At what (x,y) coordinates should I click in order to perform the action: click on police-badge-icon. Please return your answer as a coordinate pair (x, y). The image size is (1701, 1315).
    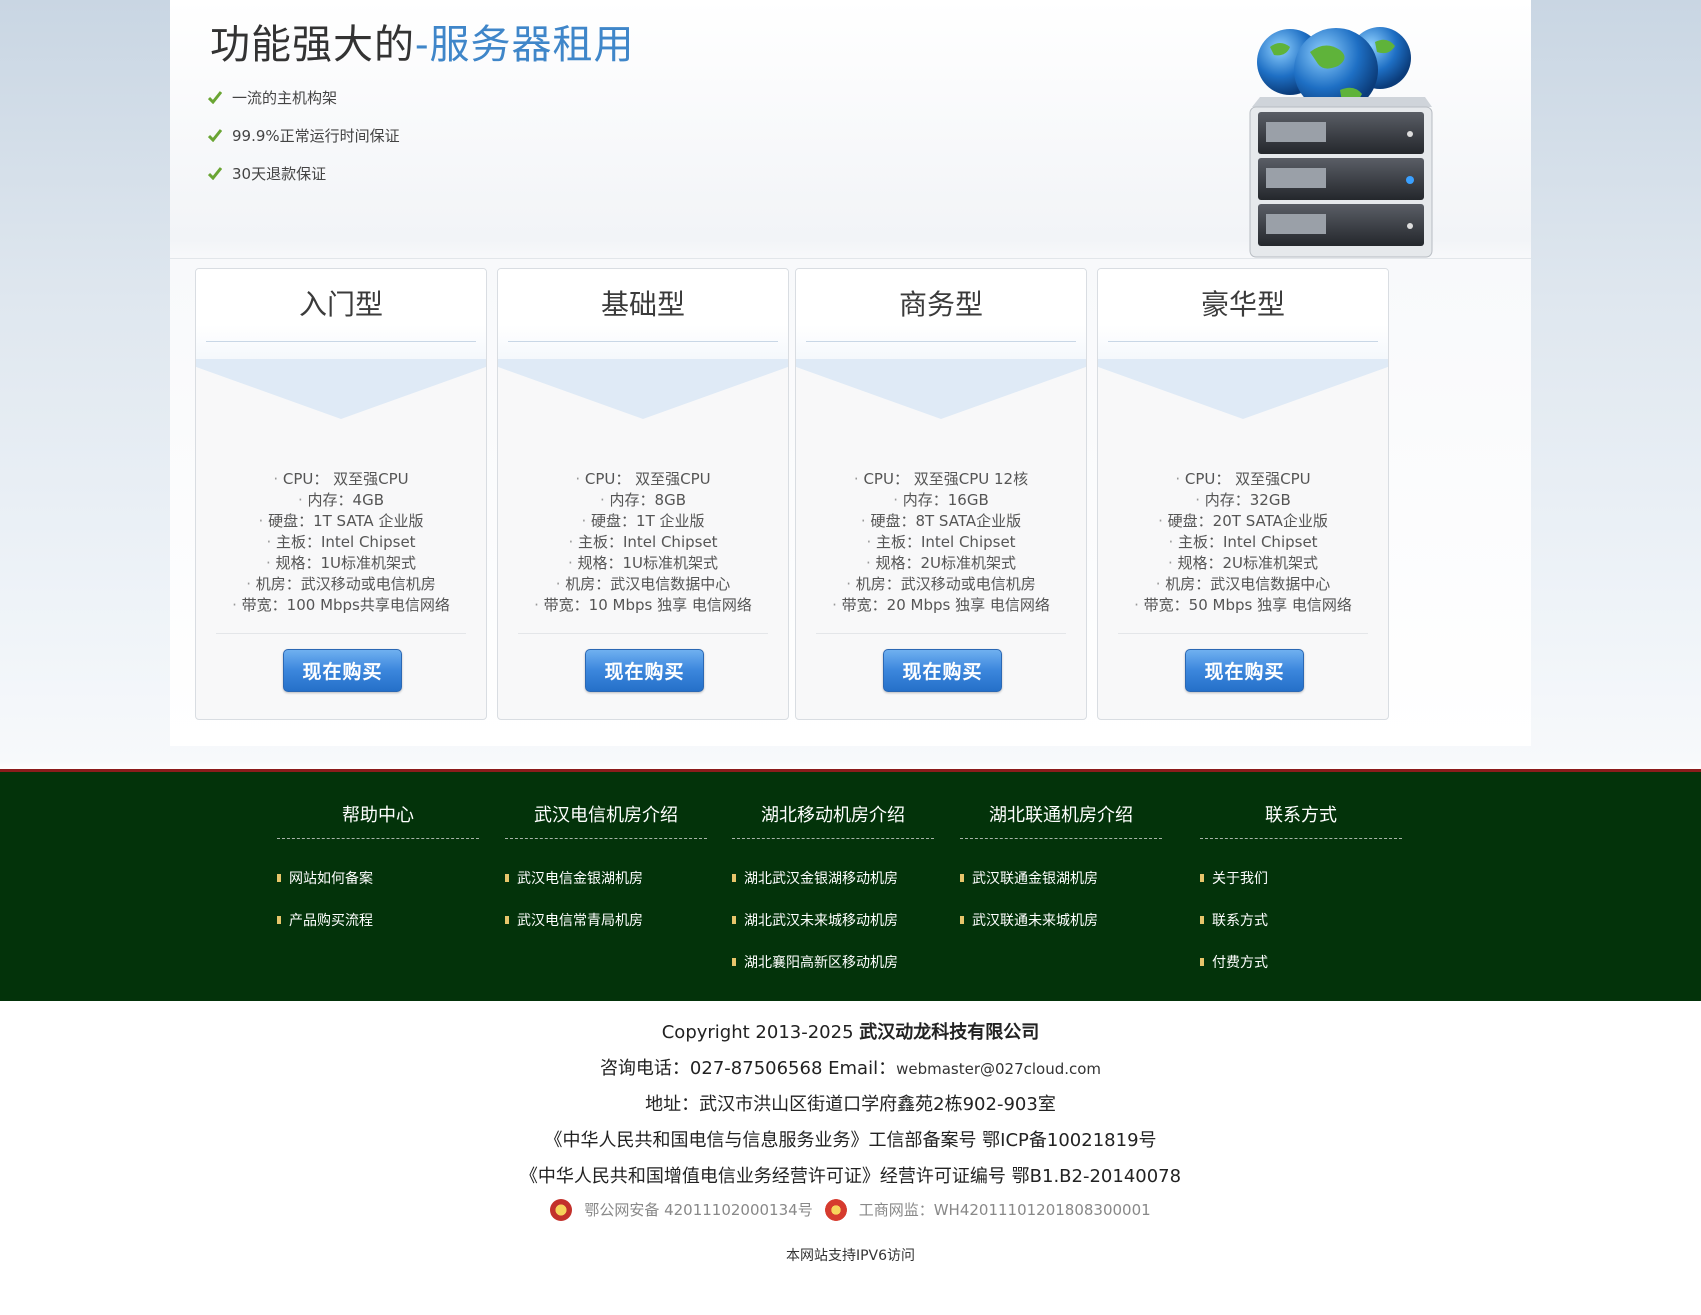
    Looking at the image, I should click on (561, 1210).